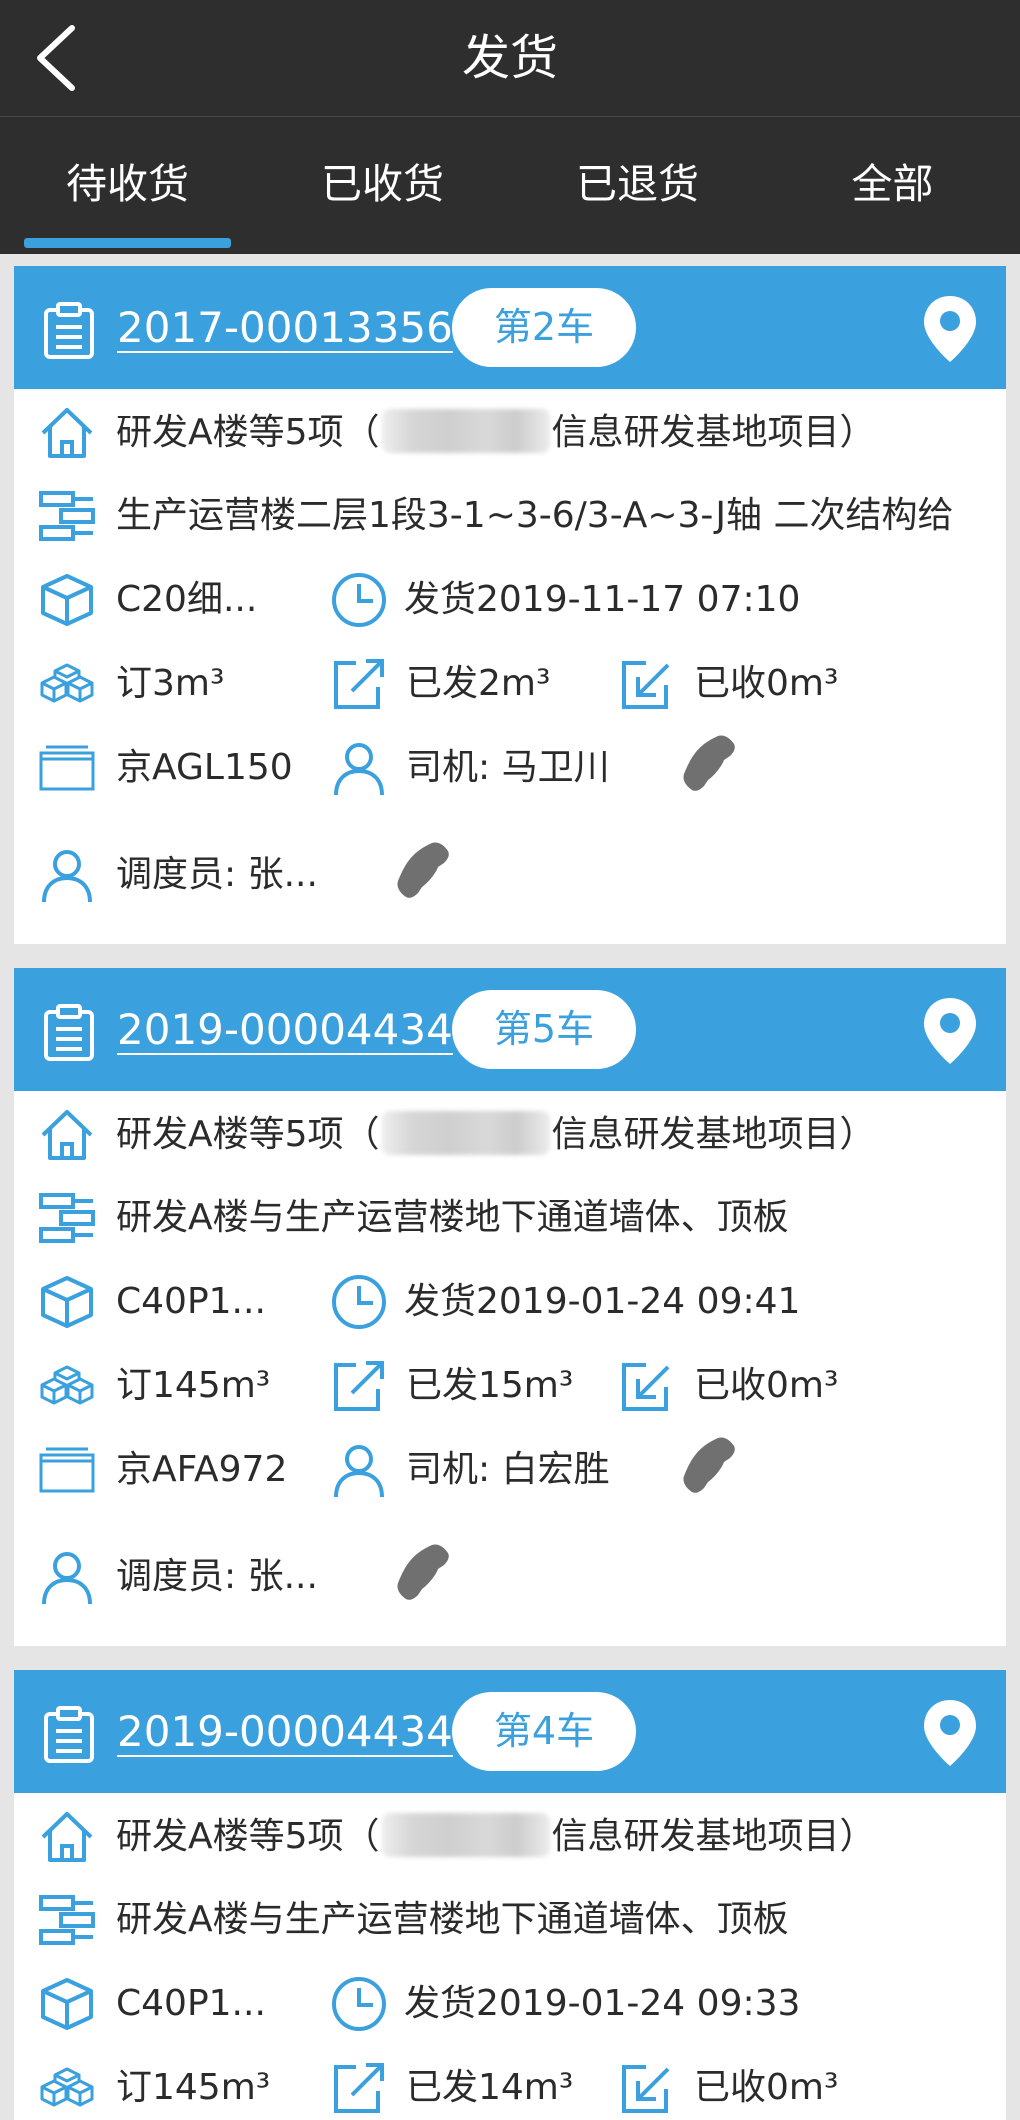 The image size is (1020, 2120). Describe the element at coordinates (602, 599) in the screenshot. I see `ship-time: 发货2019-11-17 07:10` at that location.